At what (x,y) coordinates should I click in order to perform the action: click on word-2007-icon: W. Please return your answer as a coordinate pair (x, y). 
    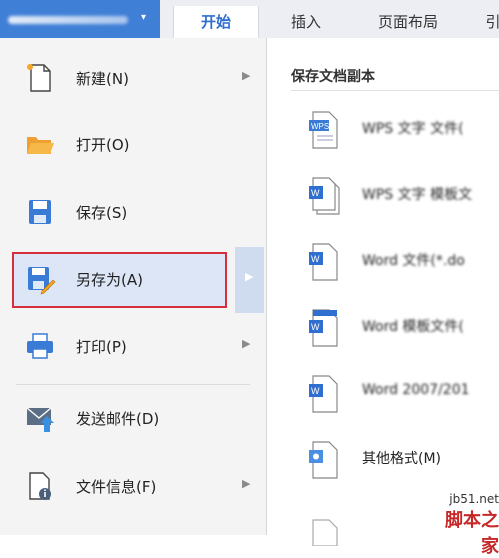
    Looking at the image, I should click on (324, 394).